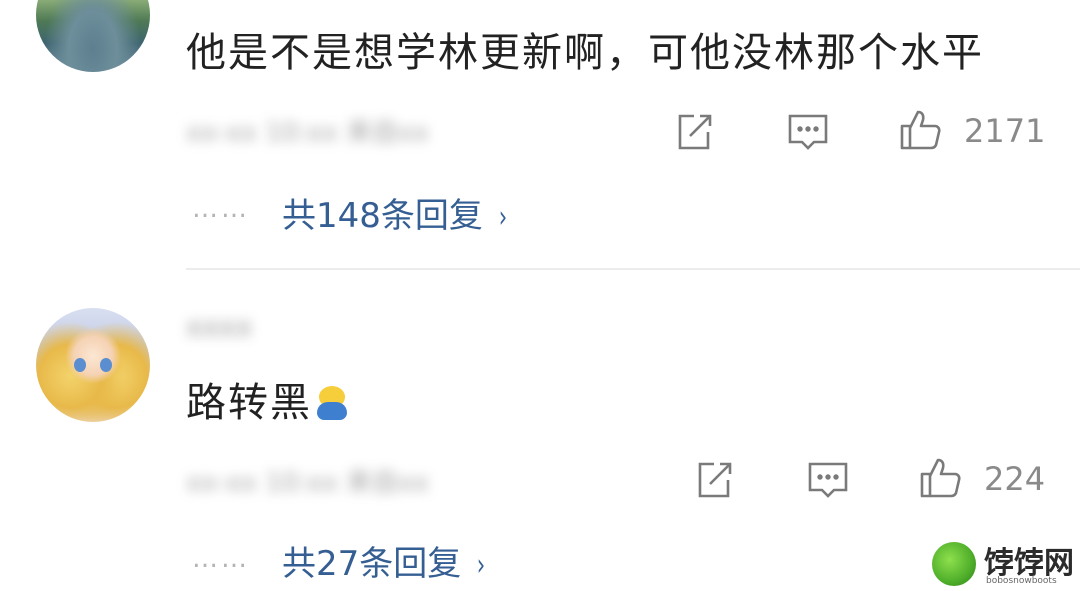 Image resolution: width=1080 pixels, height=591 pixels. Describe the element at coordinates (1021, 581) in the screenshot. I see `watermark-subtitle: bobosnowboots` at that location.